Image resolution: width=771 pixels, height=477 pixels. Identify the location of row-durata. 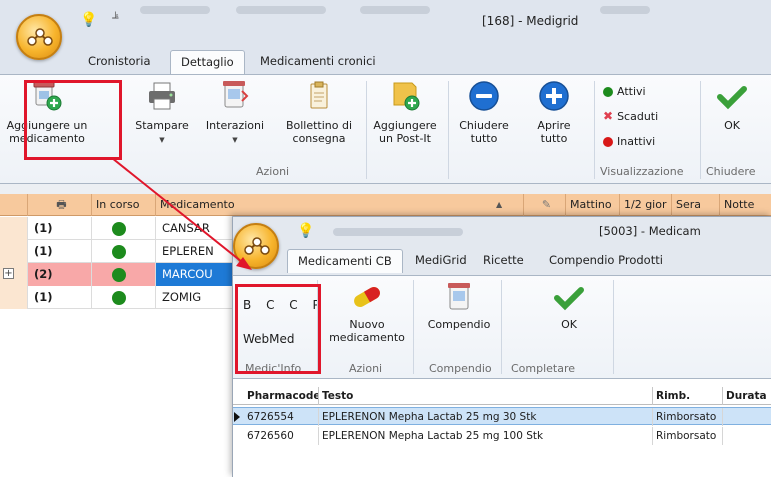
(747, 436).